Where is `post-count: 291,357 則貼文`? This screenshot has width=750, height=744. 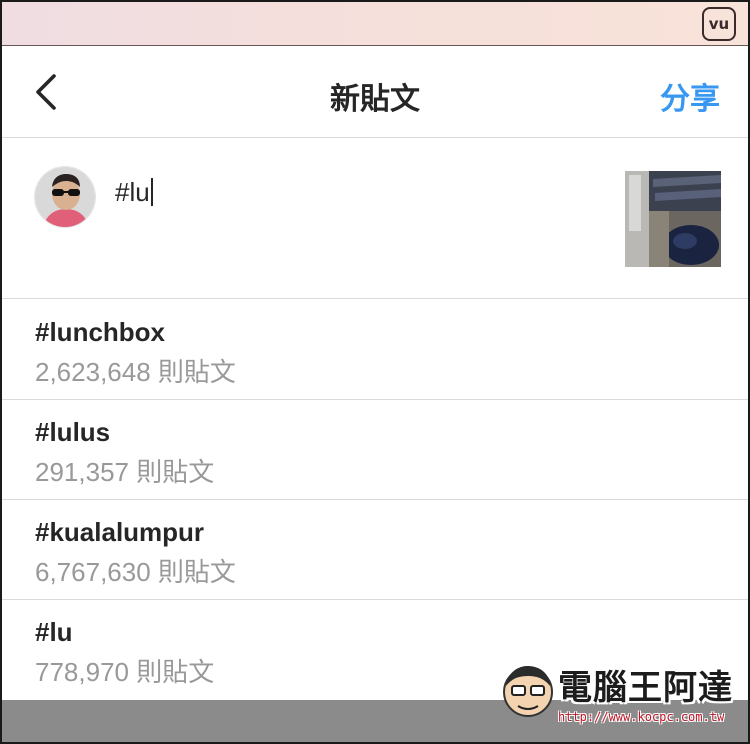
post-count: 291,357 則貼文 is located at coordinates (125, 472).